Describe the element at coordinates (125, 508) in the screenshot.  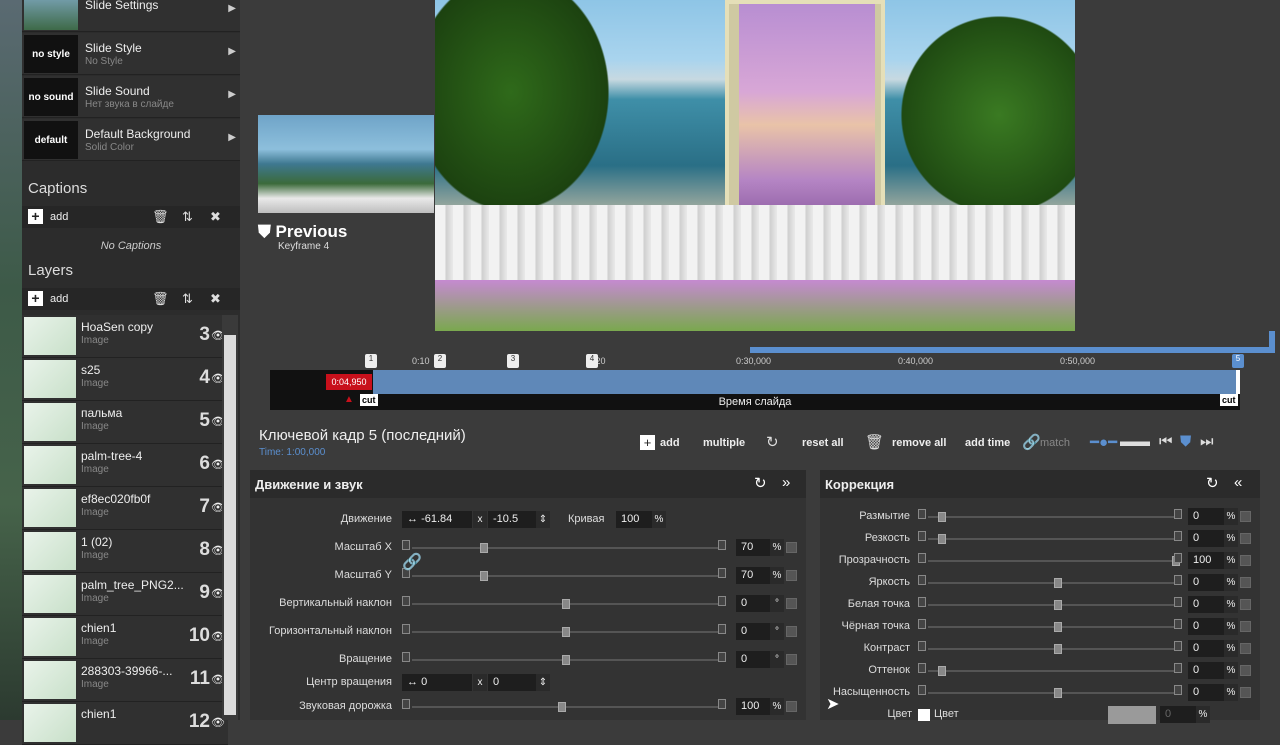
I see `layer-item: ef8ec020fb0f Image 7 👁` at that location.